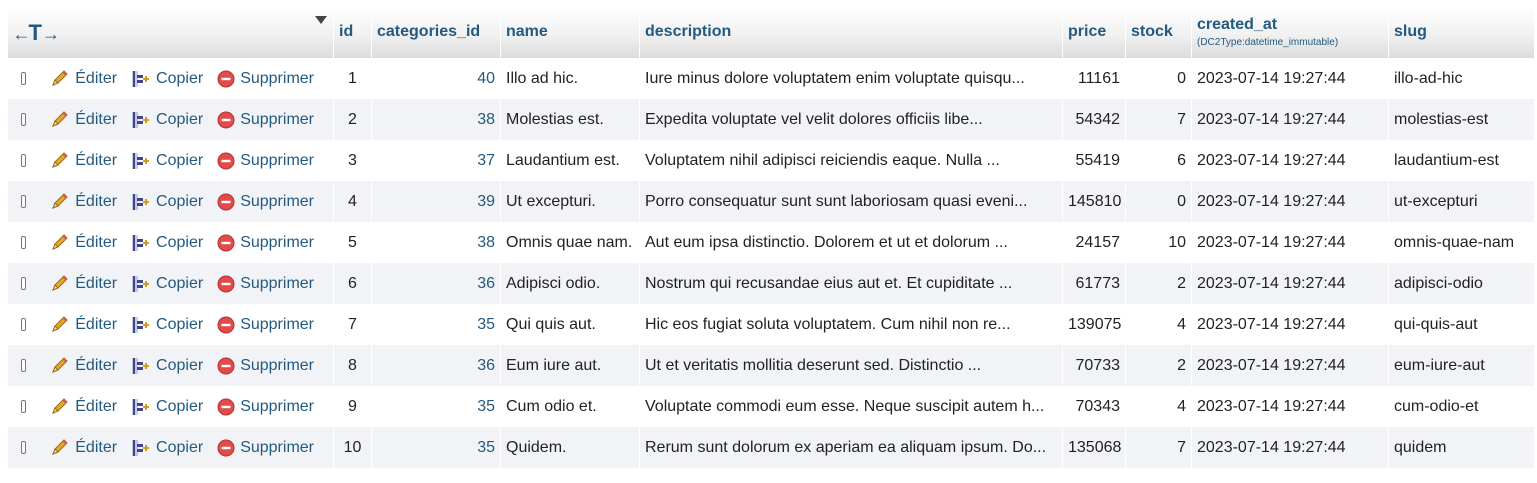  I want to click on column-header-label: name, so click(527, 31).